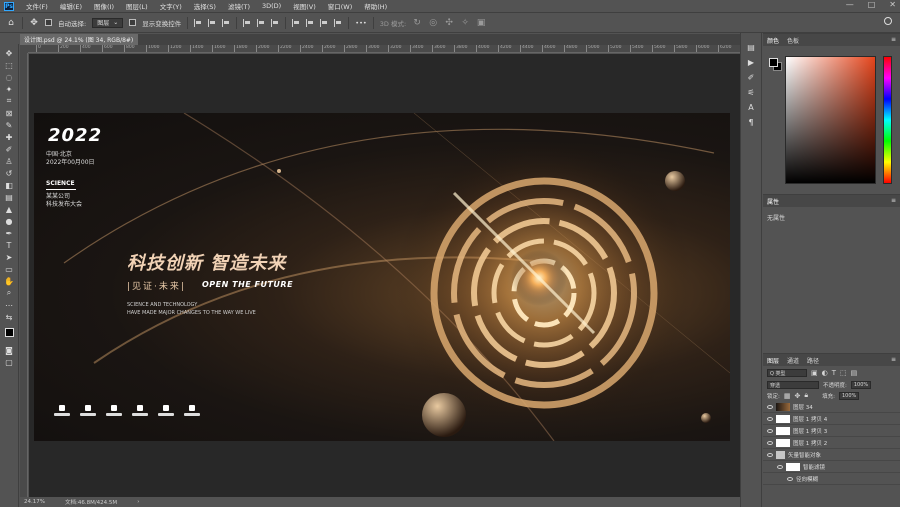 This screenshot has width=900, height=507. I want to click on fill-input: 100%, so click(848, 395).